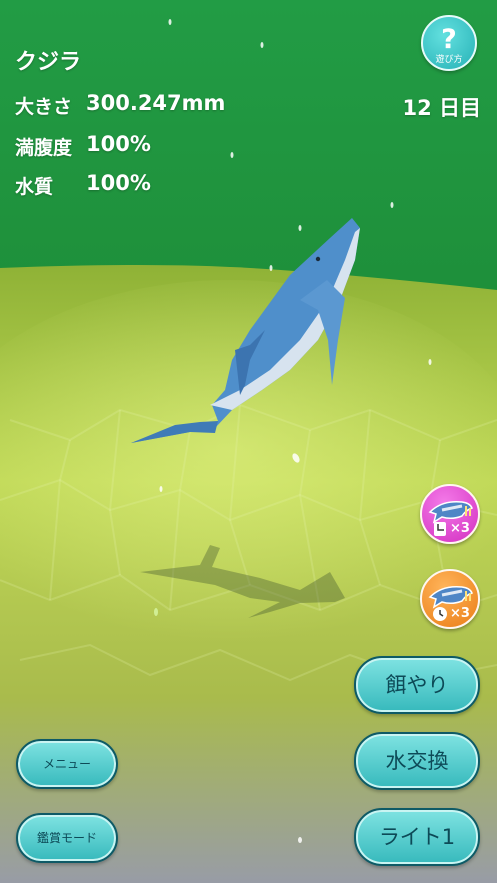 Image resolution: width=497 pixels, height=883 pixels. Describe the element at coordinates (417, 837) in the screenshot. I see `light-button: ライト1` at that location.